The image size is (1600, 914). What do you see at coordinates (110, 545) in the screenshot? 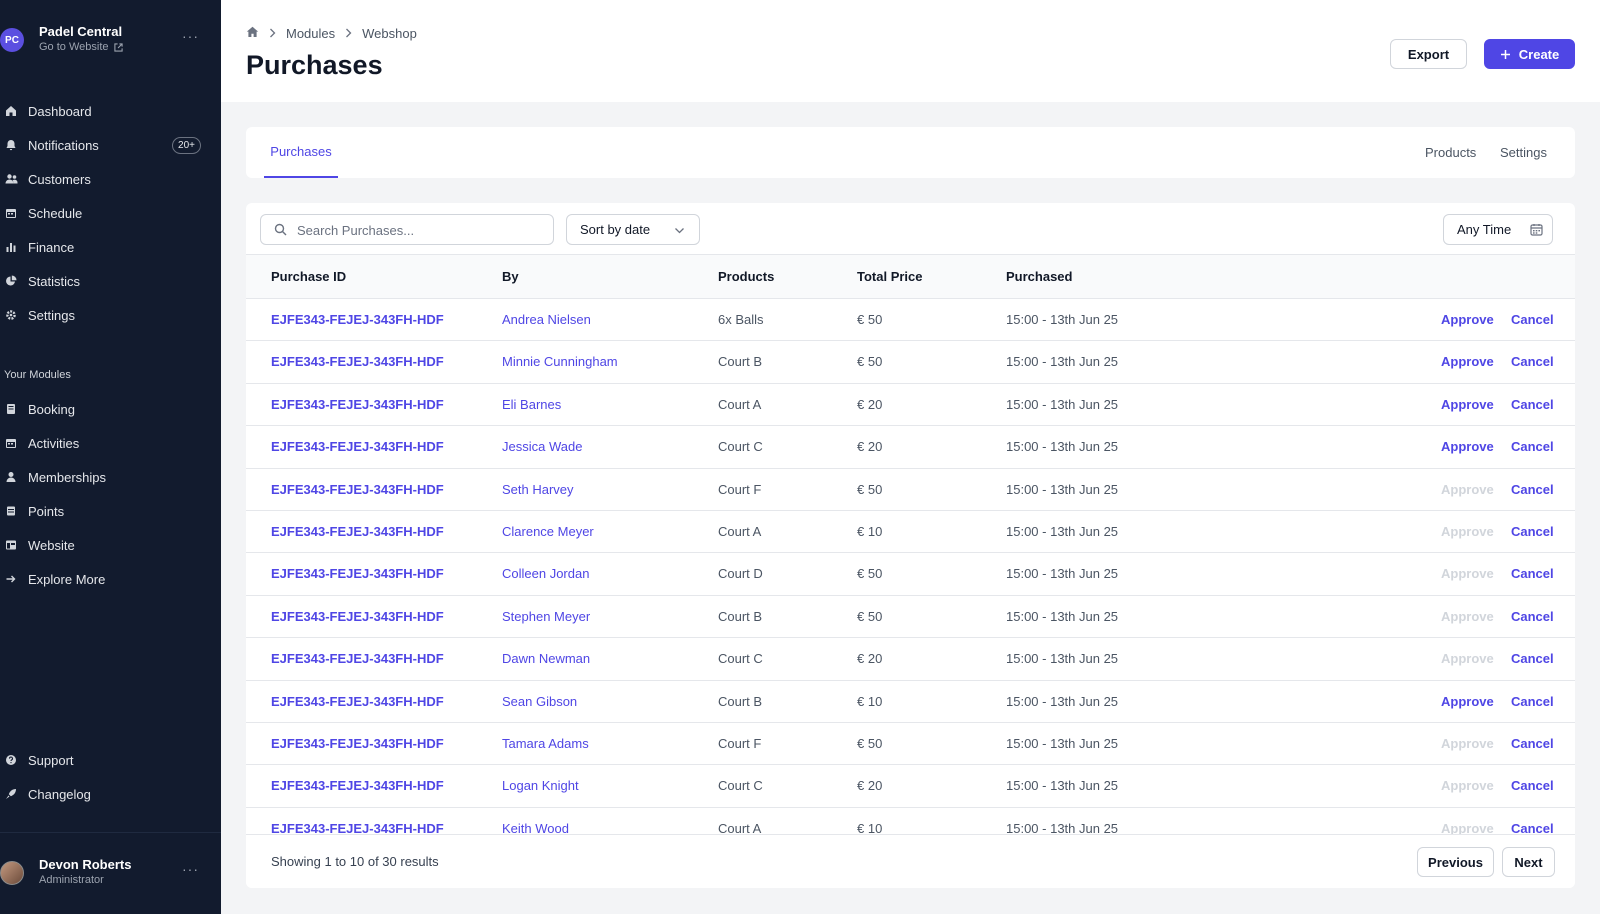
I see `sidebar-item-website: Website` at bounding box center [110, 545].